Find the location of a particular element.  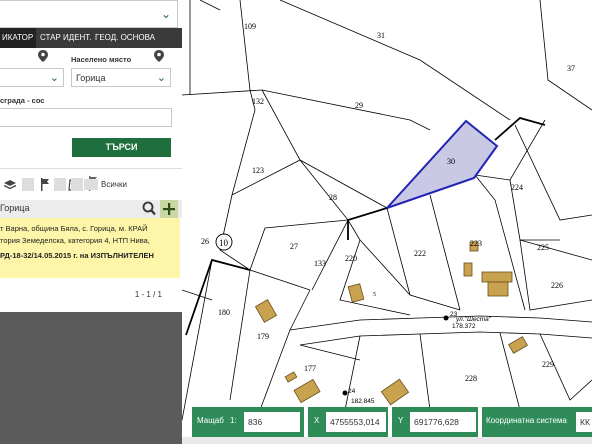

plus-icon is located at coordinates (169, 209).